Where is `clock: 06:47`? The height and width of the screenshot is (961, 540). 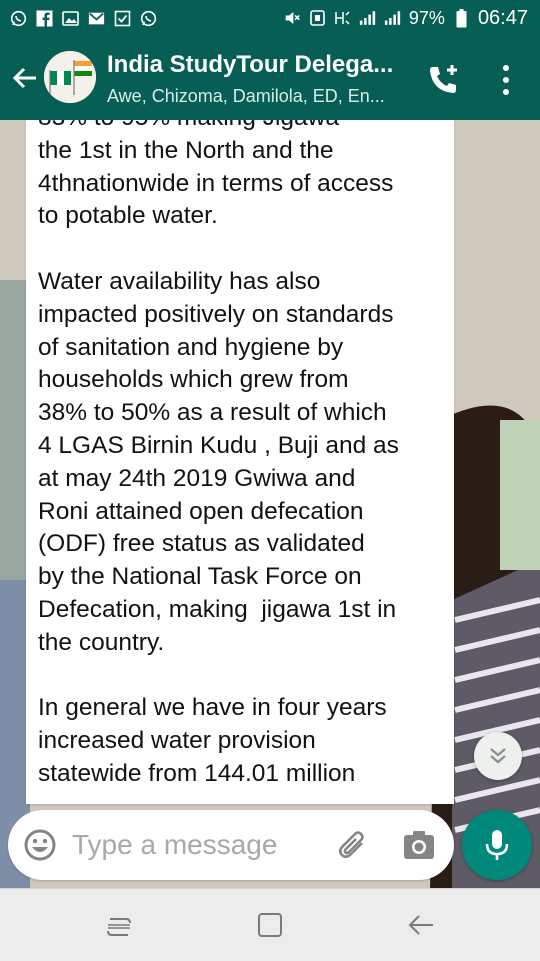 clock: 06:47 is located at coordinates (502, 17).